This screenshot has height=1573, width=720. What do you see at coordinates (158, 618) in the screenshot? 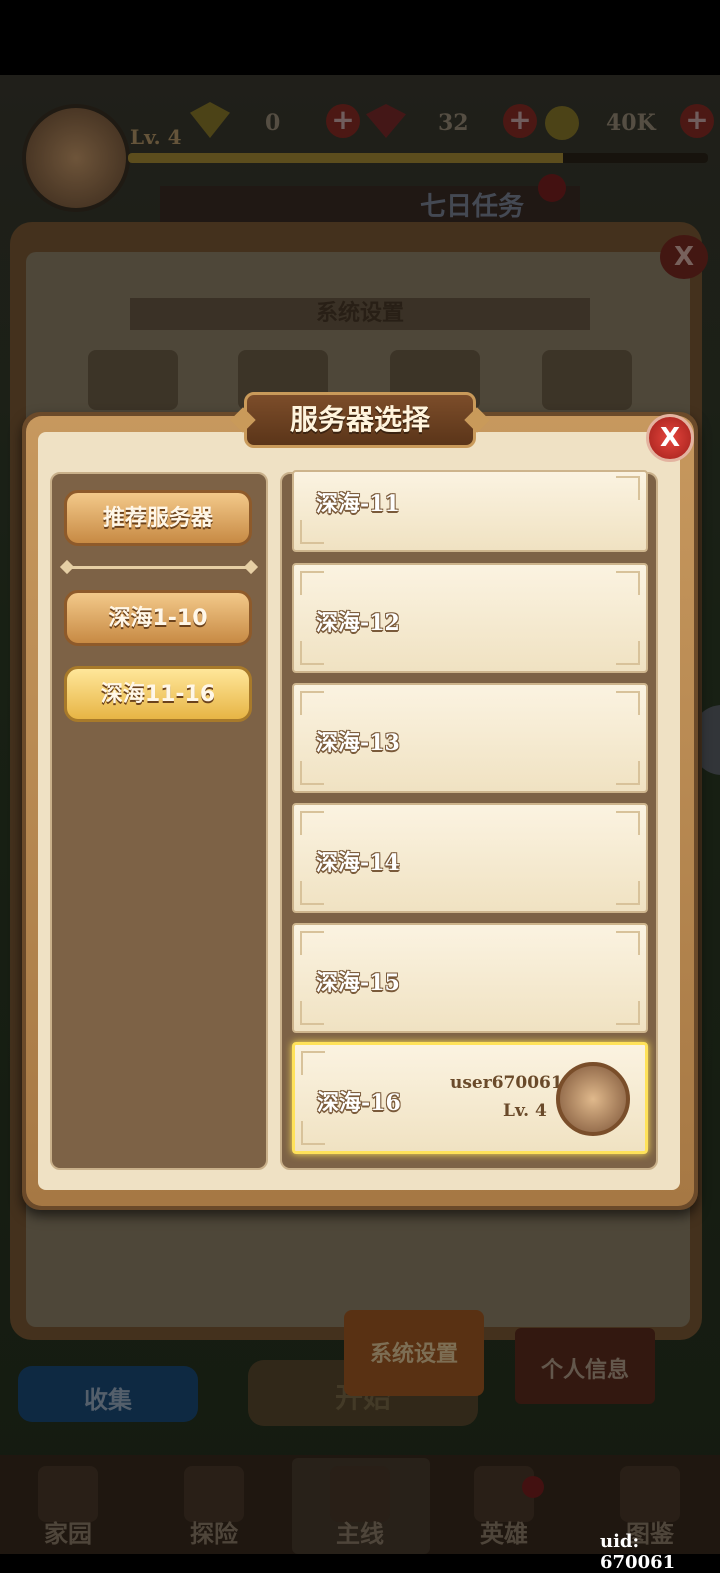
I see `group-1-10-button: 深海1-10` at bounding box center [158, 618].